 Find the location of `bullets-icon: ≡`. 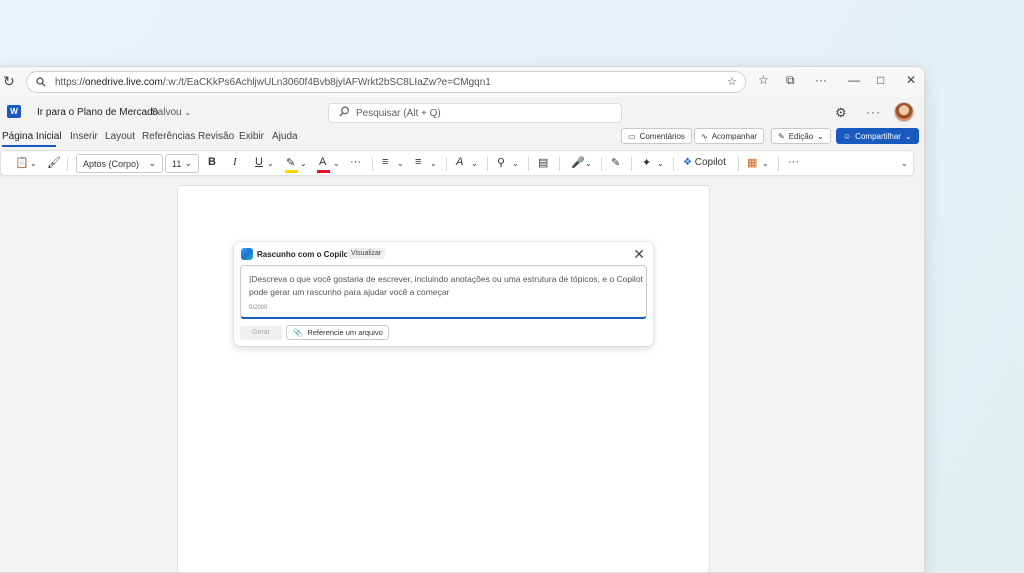

bullets-icon: ≡ is located at coordinates (385, 162).